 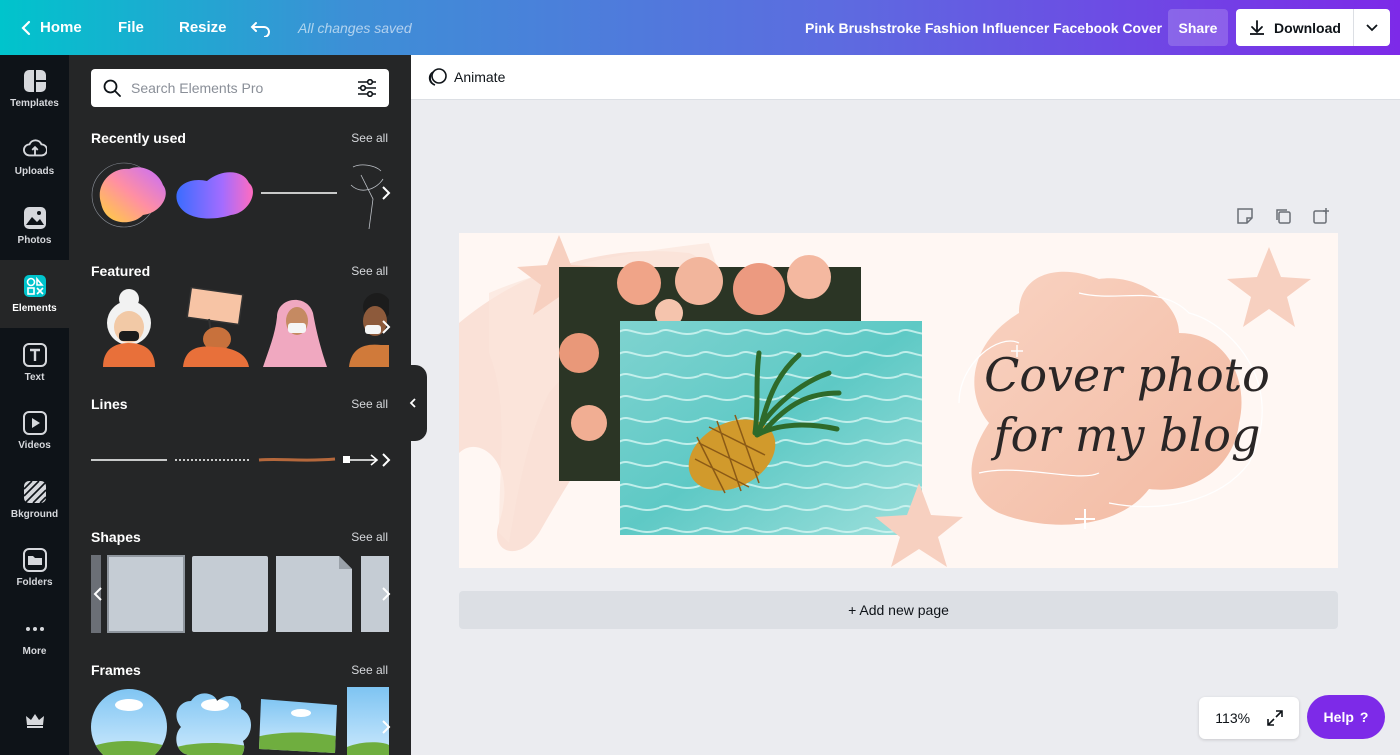 I want to click on lines-next-arrow, so click(x=386, y=460).